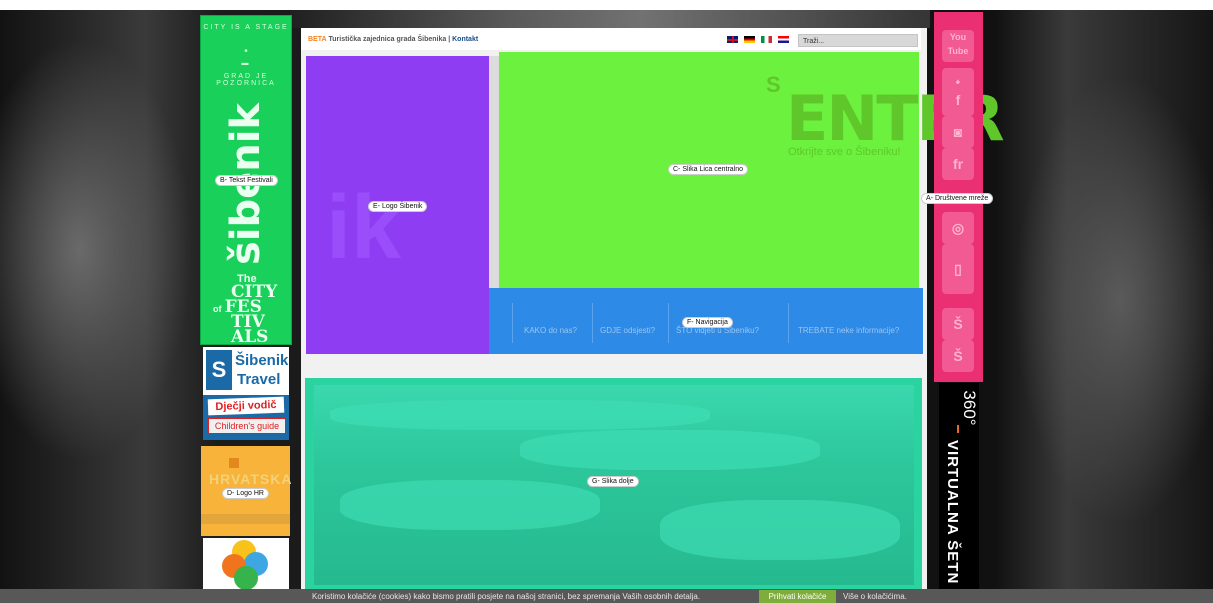 This screenshot has height=603, width=1213. Describe the element at coordinates (219, 370) in the screenshot. I see `sibenik-s-icon: S` at that location.